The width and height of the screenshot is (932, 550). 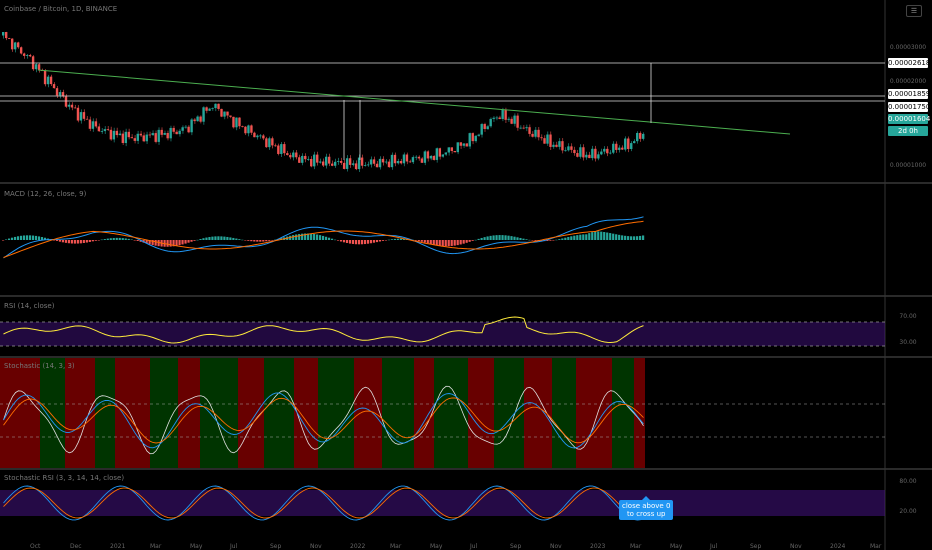 I want to click on rsi-band, so click(x=442, y=334).